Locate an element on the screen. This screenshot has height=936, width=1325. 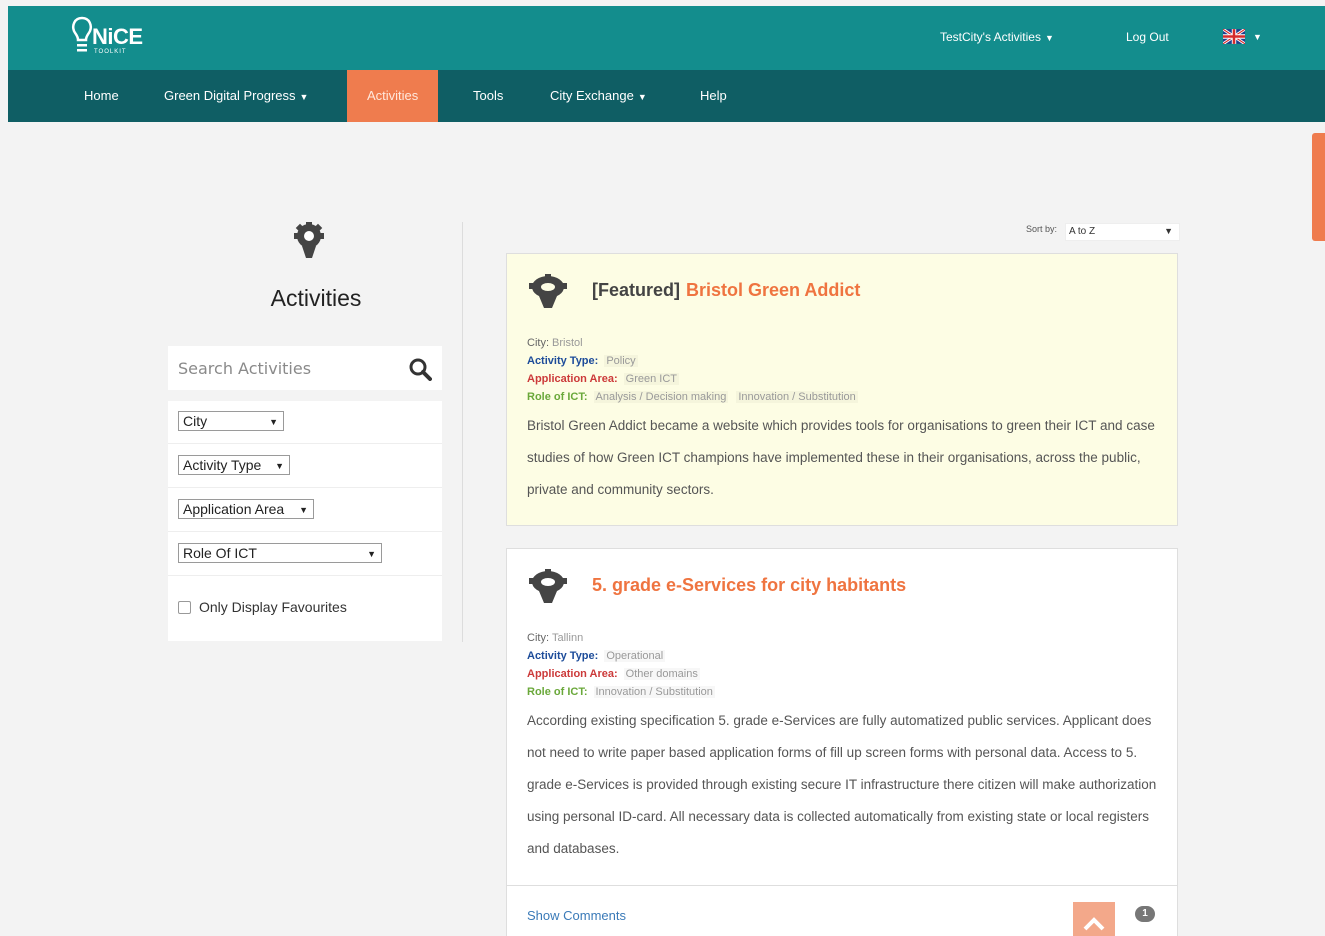
feedback-tab is located at coordinates (1318, 187).